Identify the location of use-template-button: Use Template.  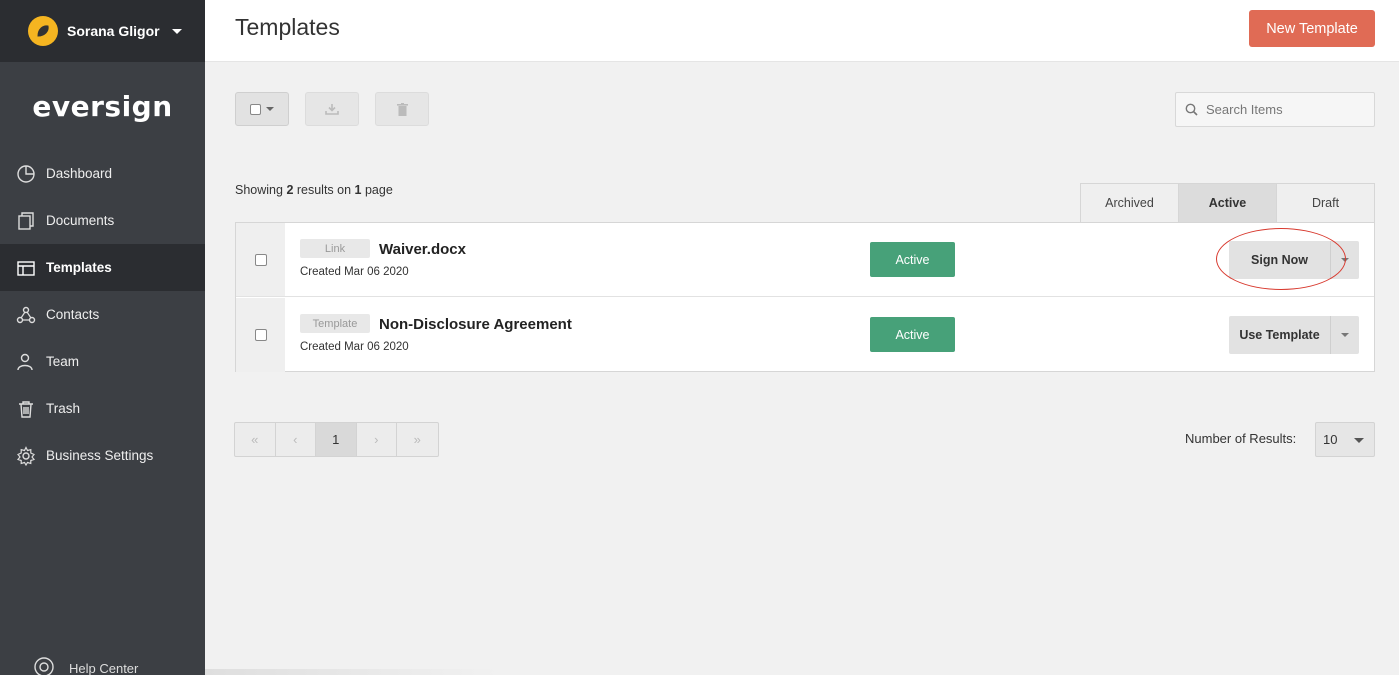
(1280, 335).